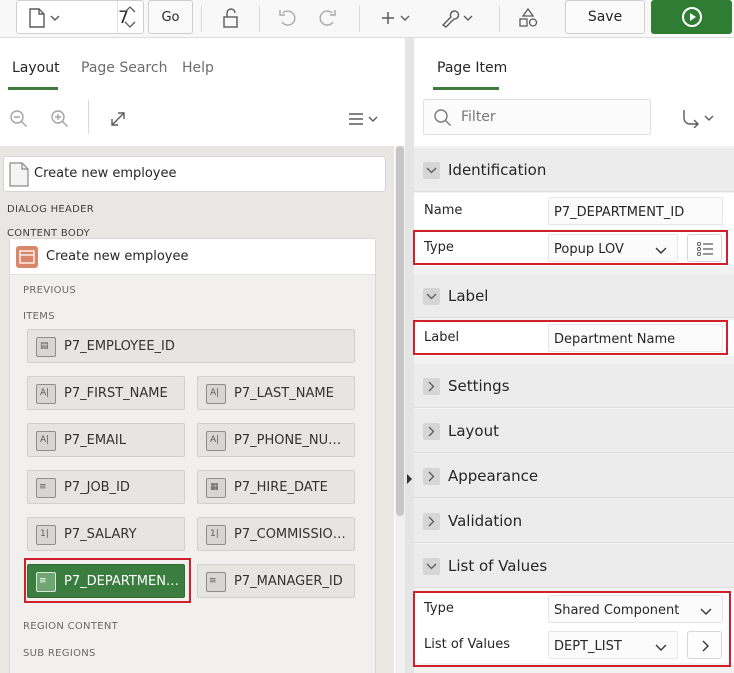 Image resolution: width=734 pixels, height=673 pixels. What do you see at coordinates (574, 64) in the screenshot?
I see `right-tabs: Page Item` at bounding box center [574, 64].